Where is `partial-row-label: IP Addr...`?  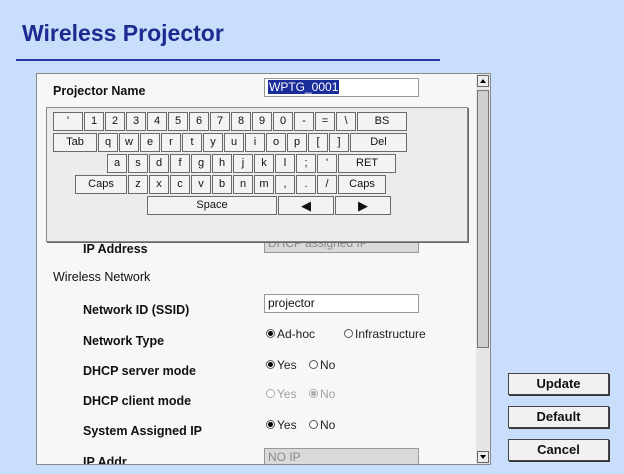 partial-row-label: IP Addr... is located at coordinates (110, 460).